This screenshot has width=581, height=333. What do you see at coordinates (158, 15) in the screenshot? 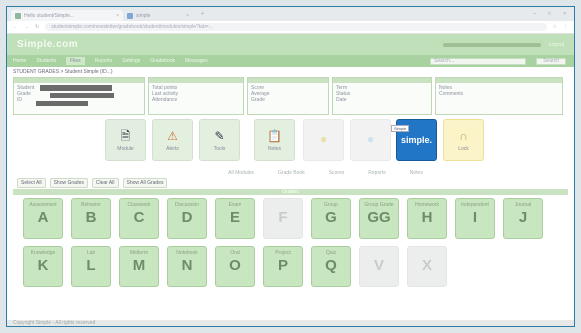
I see `browser-tab-2: simple ×` at bounding box center [158, 15].